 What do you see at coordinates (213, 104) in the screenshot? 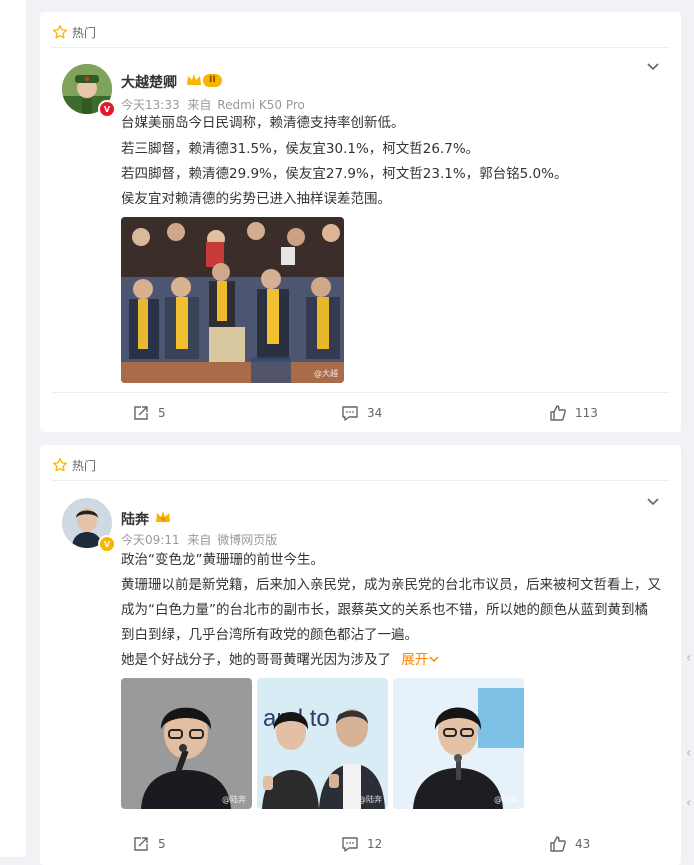
I see `post-meta: 今天13:33 来自 Redmi K50 Pro` at bounding box center [213, 104].